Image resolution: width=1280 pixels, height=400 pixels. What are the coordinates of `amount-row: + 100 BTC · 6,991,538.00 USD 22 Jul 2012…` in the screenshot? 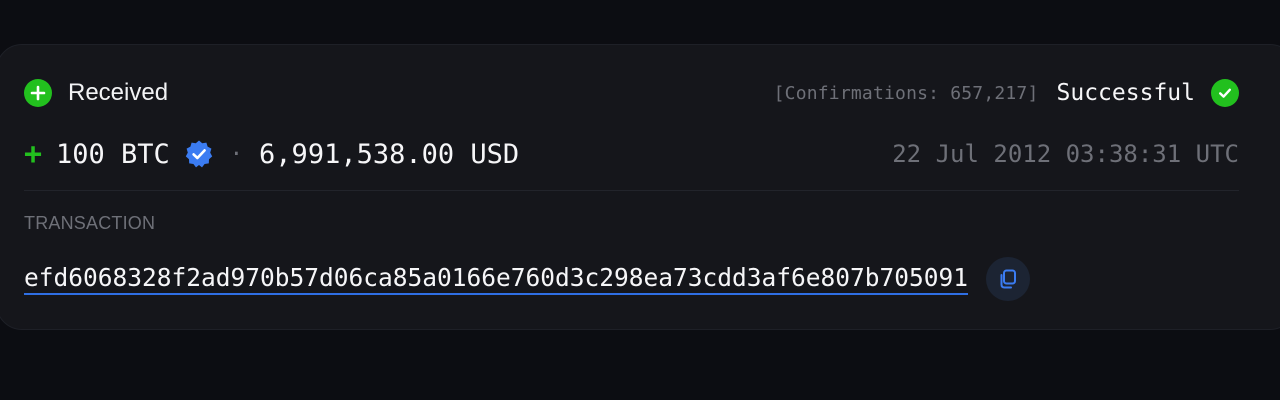 It's located at (631, 154).